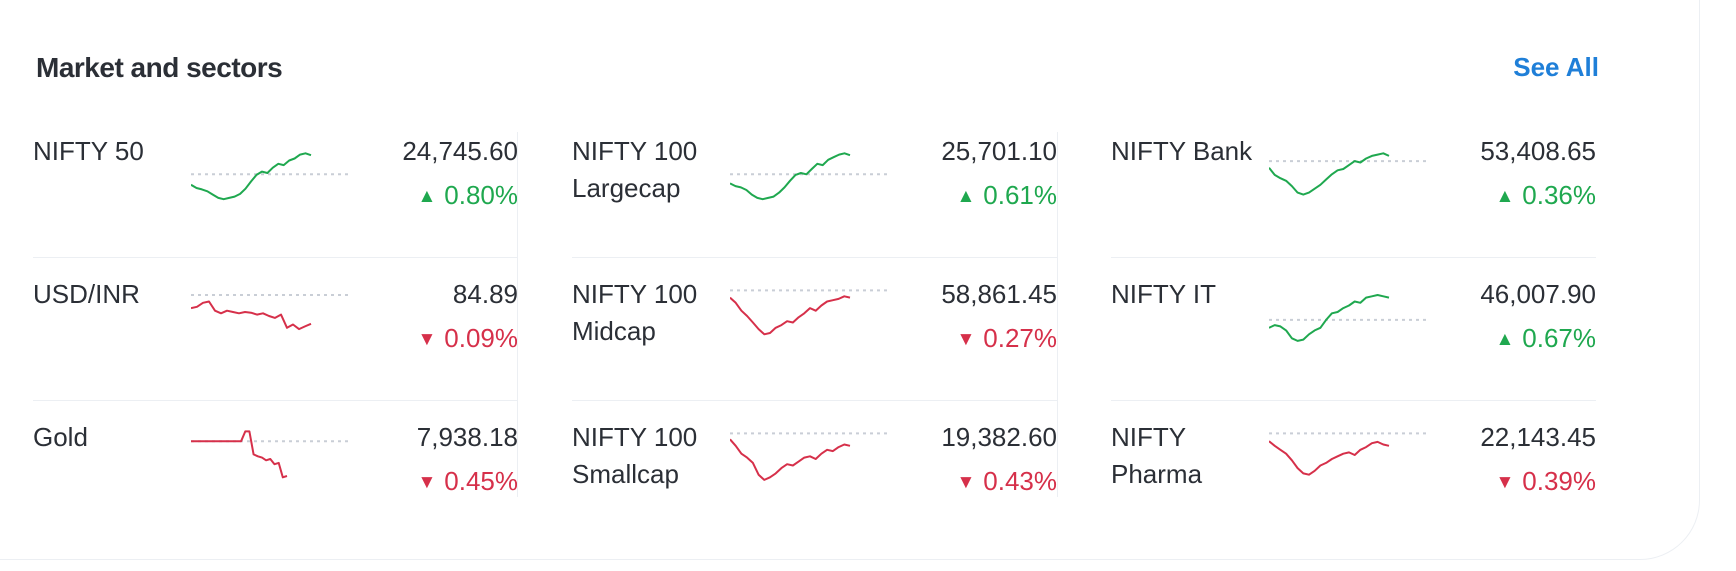 This screenshot has height=571, width=1736. What do you see at coordinates (1538, 151) in the screenshot?
I see `market-item-value: 53,408.65` at bounding box center [1538, 151].